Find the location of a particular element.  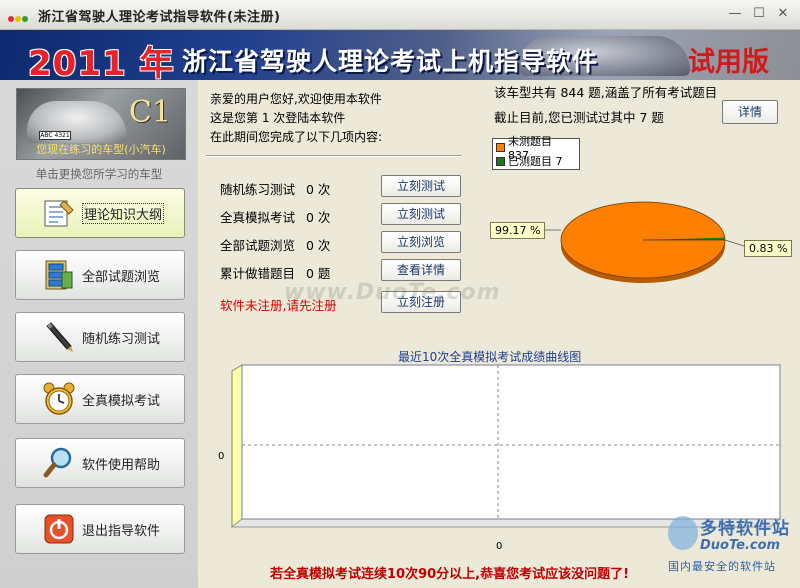

nav-syllabus-button: 理论知识大纲 is located at coordinates (100, 213).